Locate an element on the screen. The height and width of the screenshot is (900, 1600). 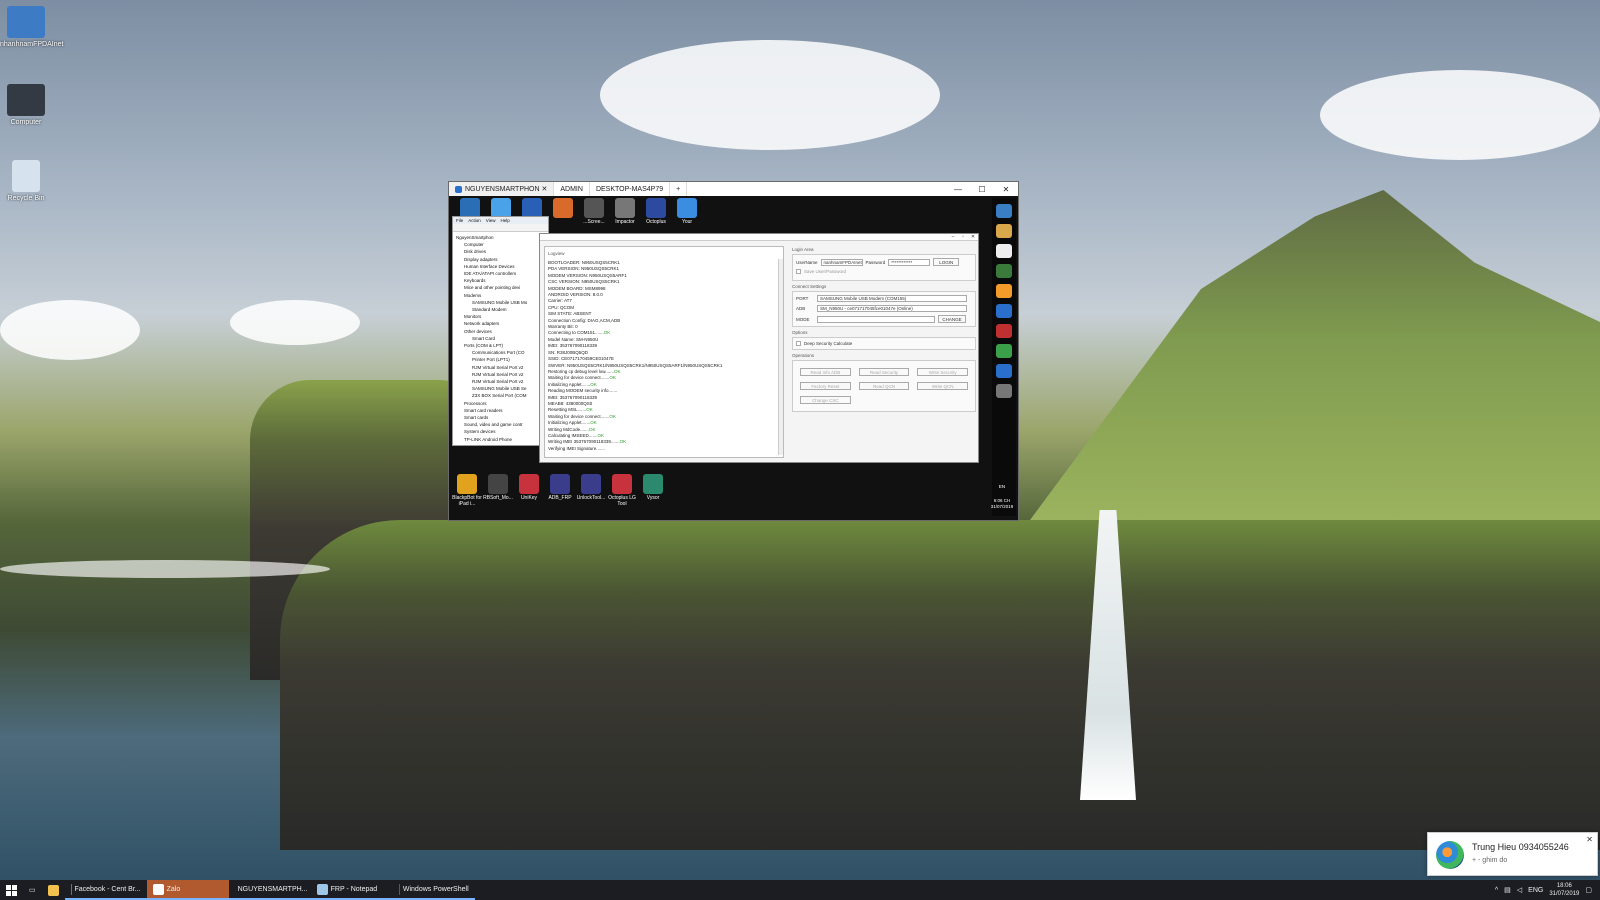
adb-select: SM_N950U - ce071717045fce01047e (Online) is located at coordinates (892, 308).